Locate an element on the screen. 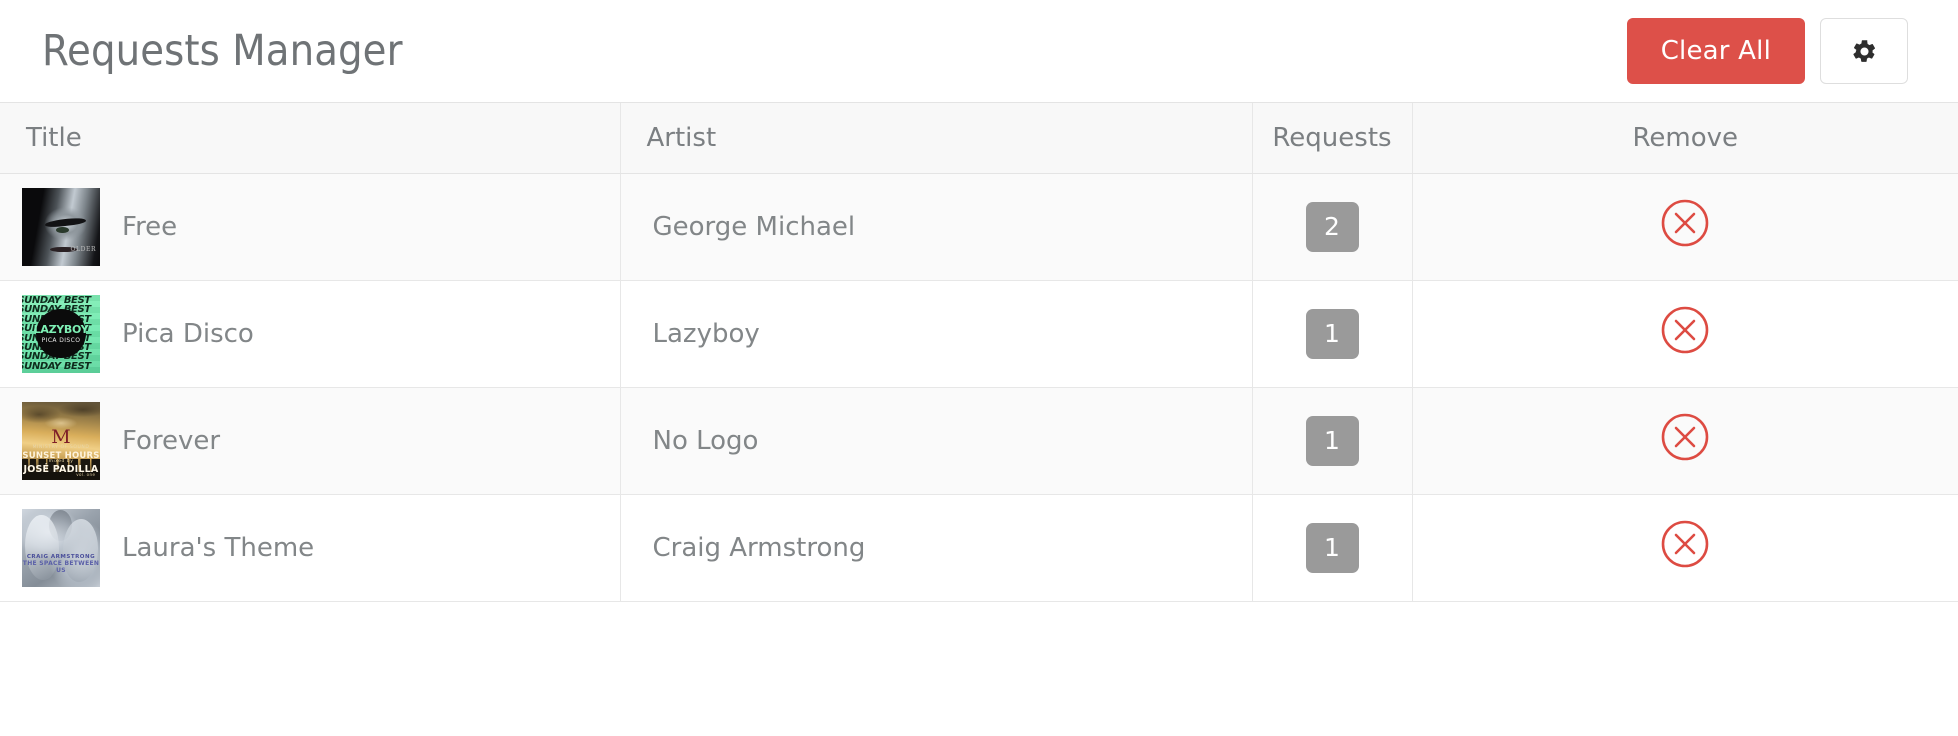 The image size is (1958, 736). gear-icon is located at coordinates (1864, 51).